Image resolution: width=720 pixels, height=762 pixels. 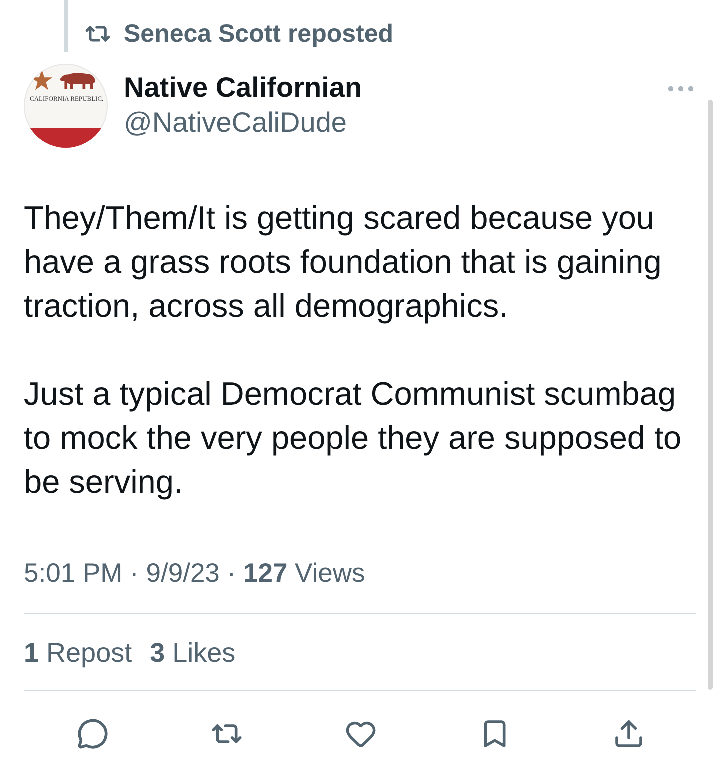 I want to click on stat-link: 3 Likes, so click(x=193, y=653).